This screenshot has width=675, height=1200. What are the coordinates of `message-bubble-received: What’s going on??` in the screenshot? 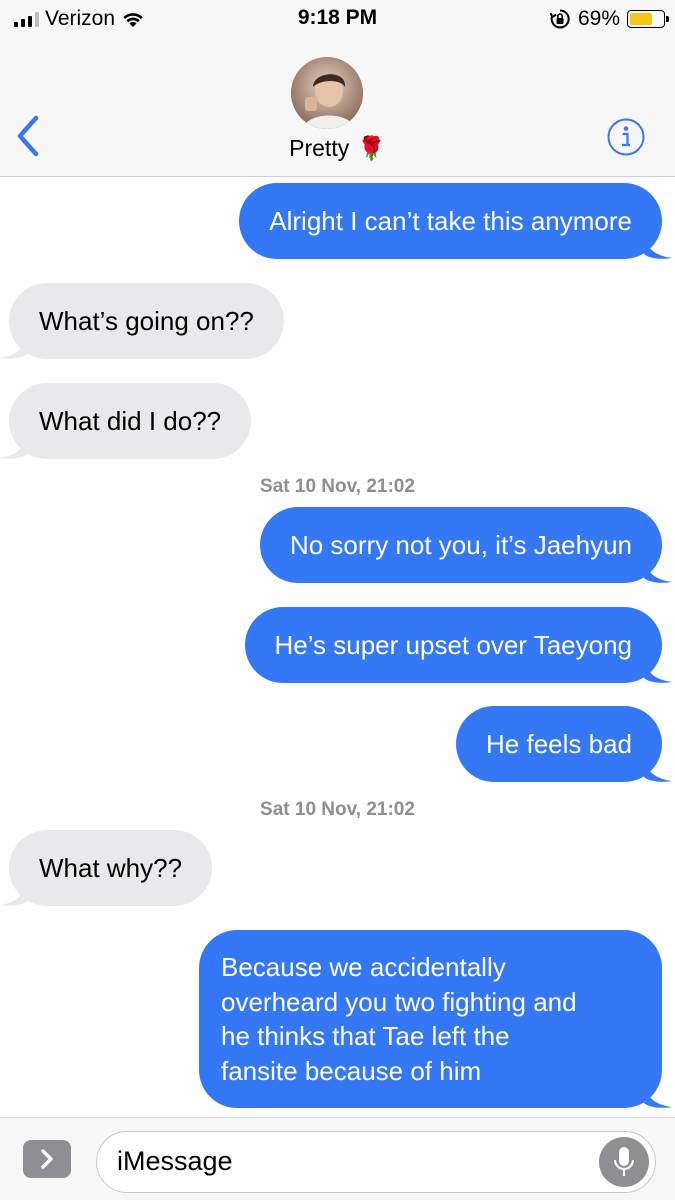 It's located at (142, 321).